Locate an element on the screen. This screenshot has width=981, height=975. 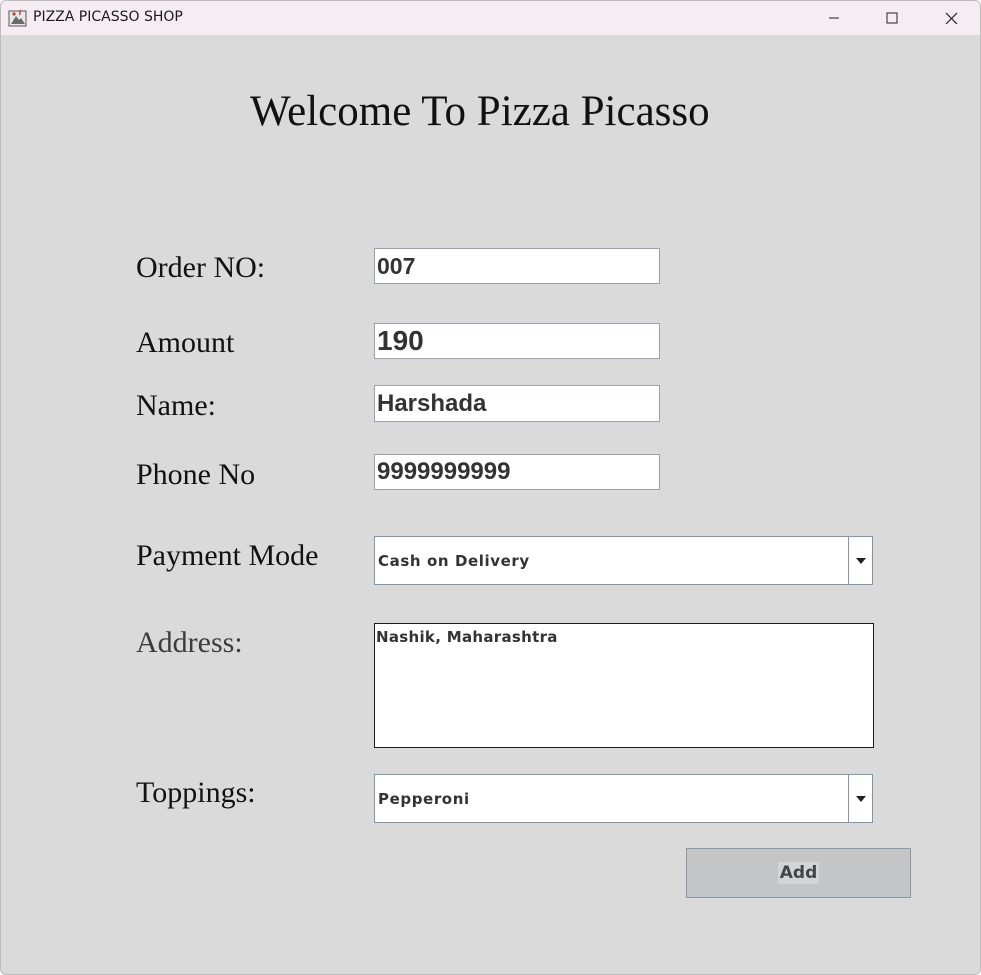
amount-field: 190 is located at coordinates (517, 341).